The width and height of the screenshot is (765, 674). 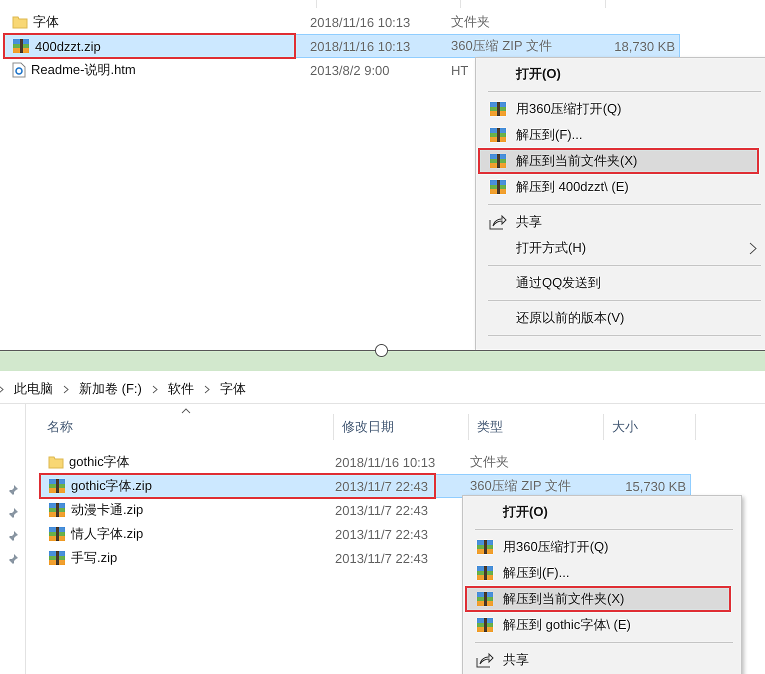 What do you see at coordinates (233, 389) in the screenshot?
I see `breadcrumb-item: 字体` at bounding box center [233, 389].